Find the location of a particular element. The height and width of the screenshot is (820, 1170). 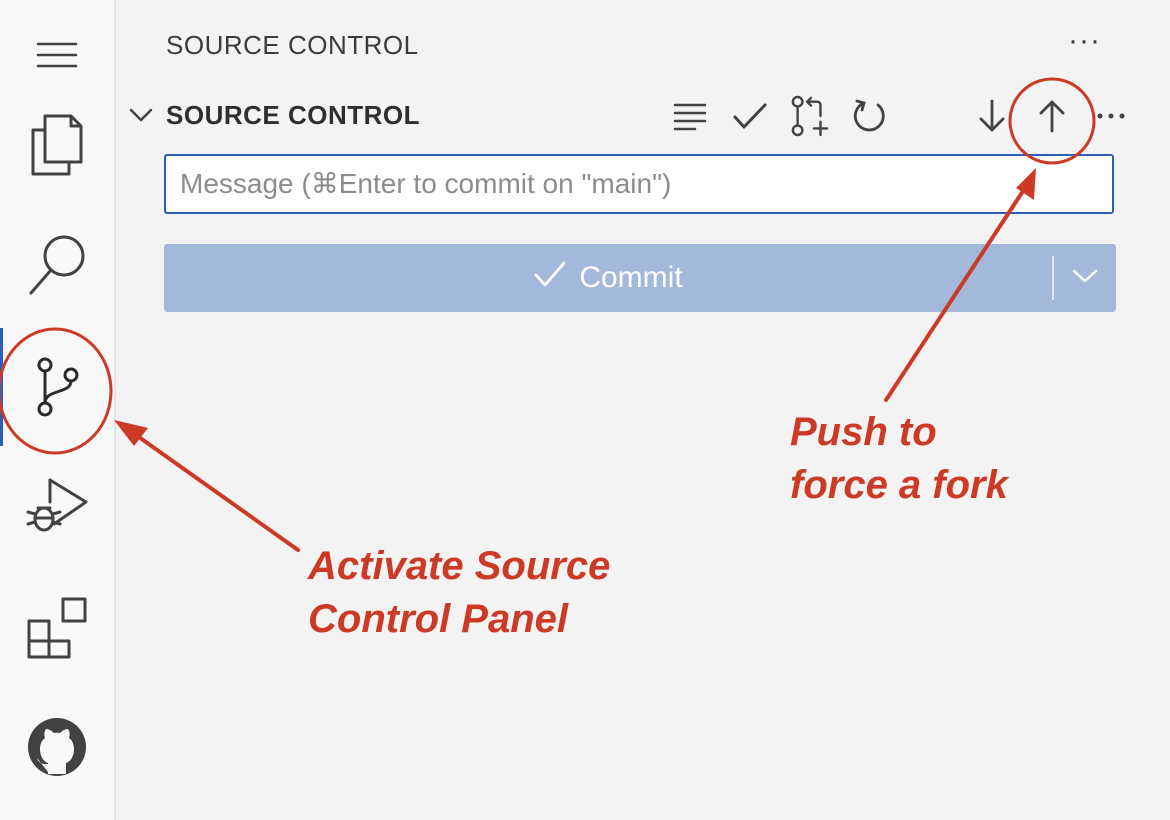

refresh-icon is located at coordinates (870, 116).